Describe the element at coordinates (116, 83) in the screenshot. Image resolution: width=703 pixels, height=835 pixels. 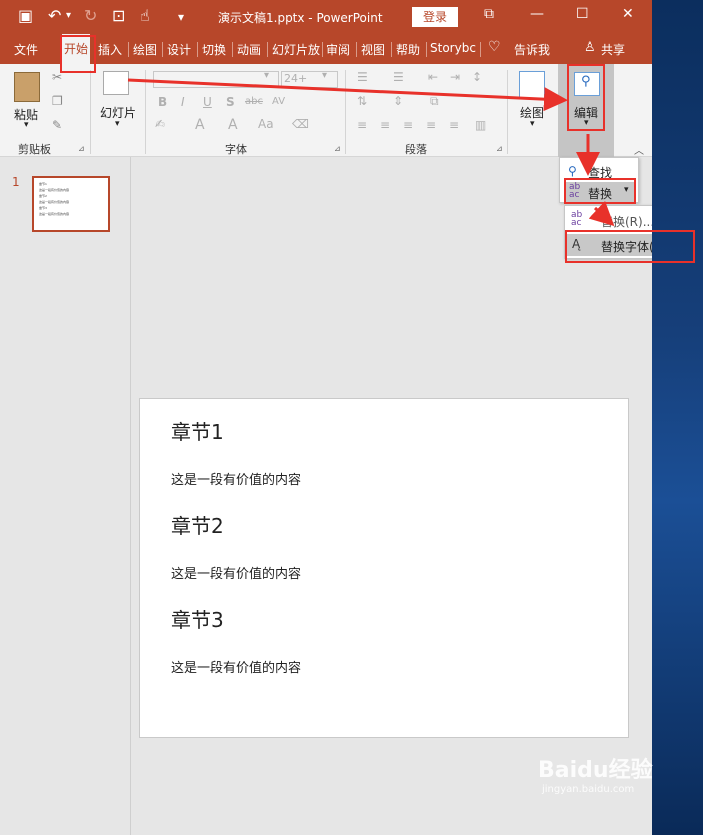
I see `new-slide-icon` at that location.